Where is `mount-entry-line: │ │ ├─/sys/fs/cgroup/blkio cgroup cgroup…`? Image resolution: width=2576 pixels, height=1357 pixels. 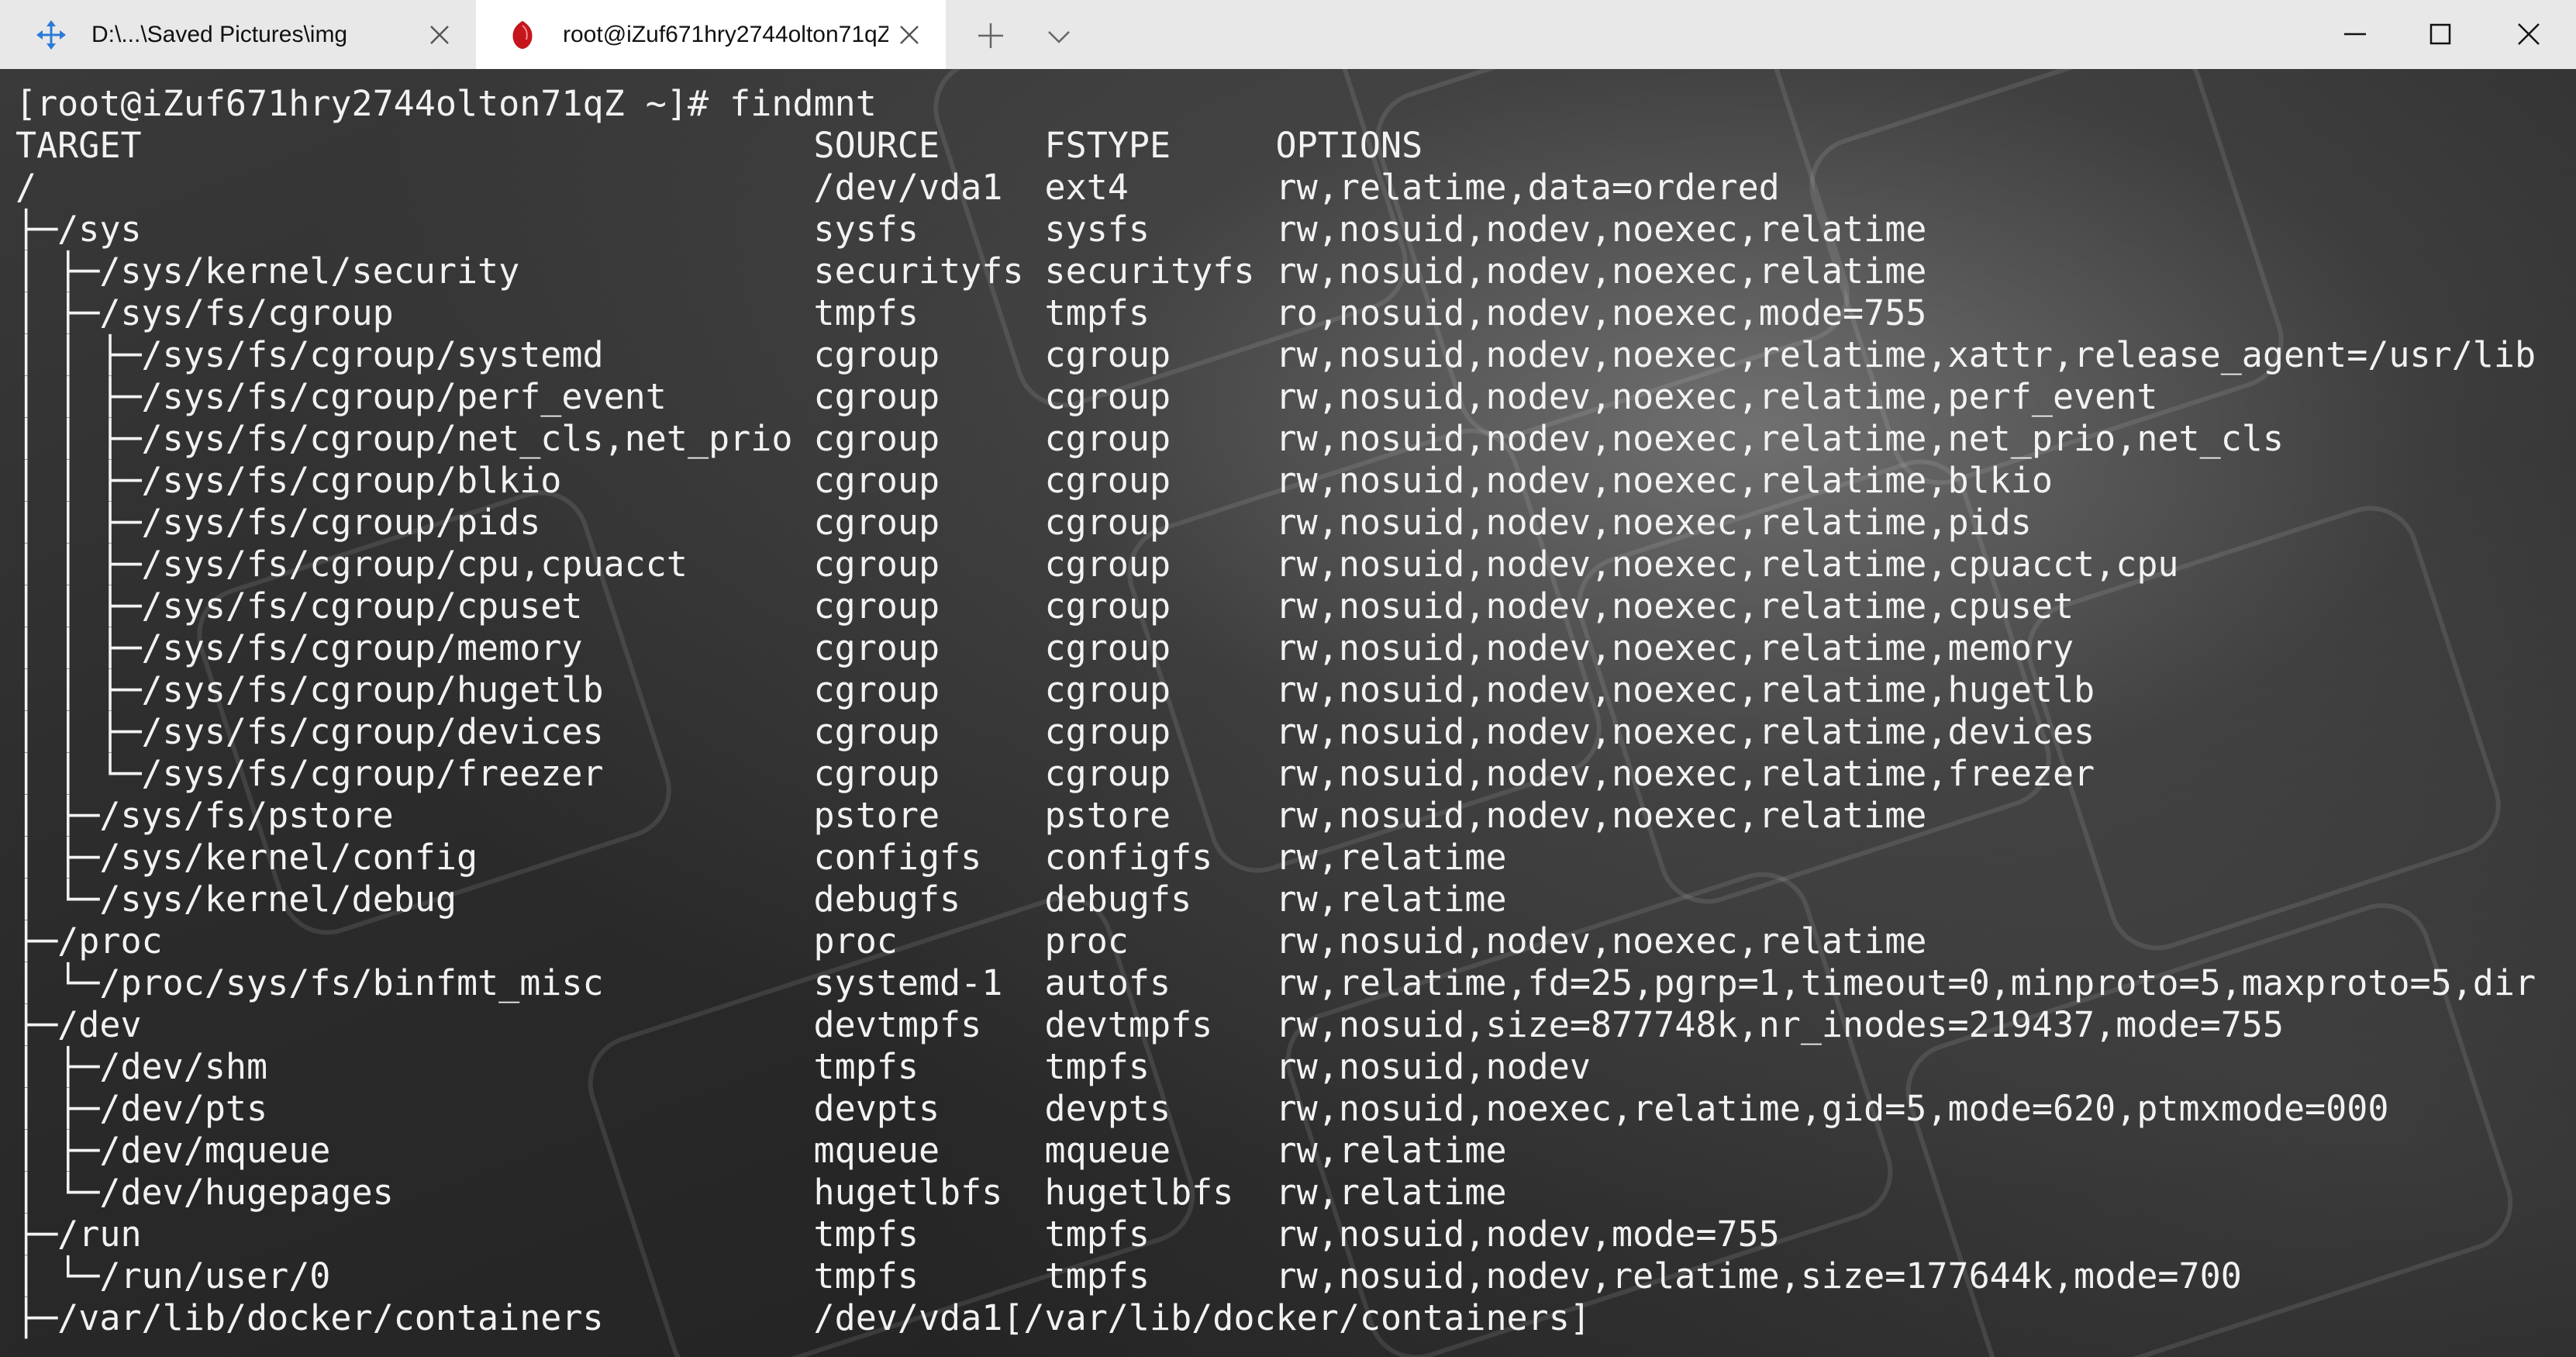
mount-entry-line: │ │ ├─/sys/fs/cgroup/blkio cgroup cgroup… is located at coordinates (1034, 481).